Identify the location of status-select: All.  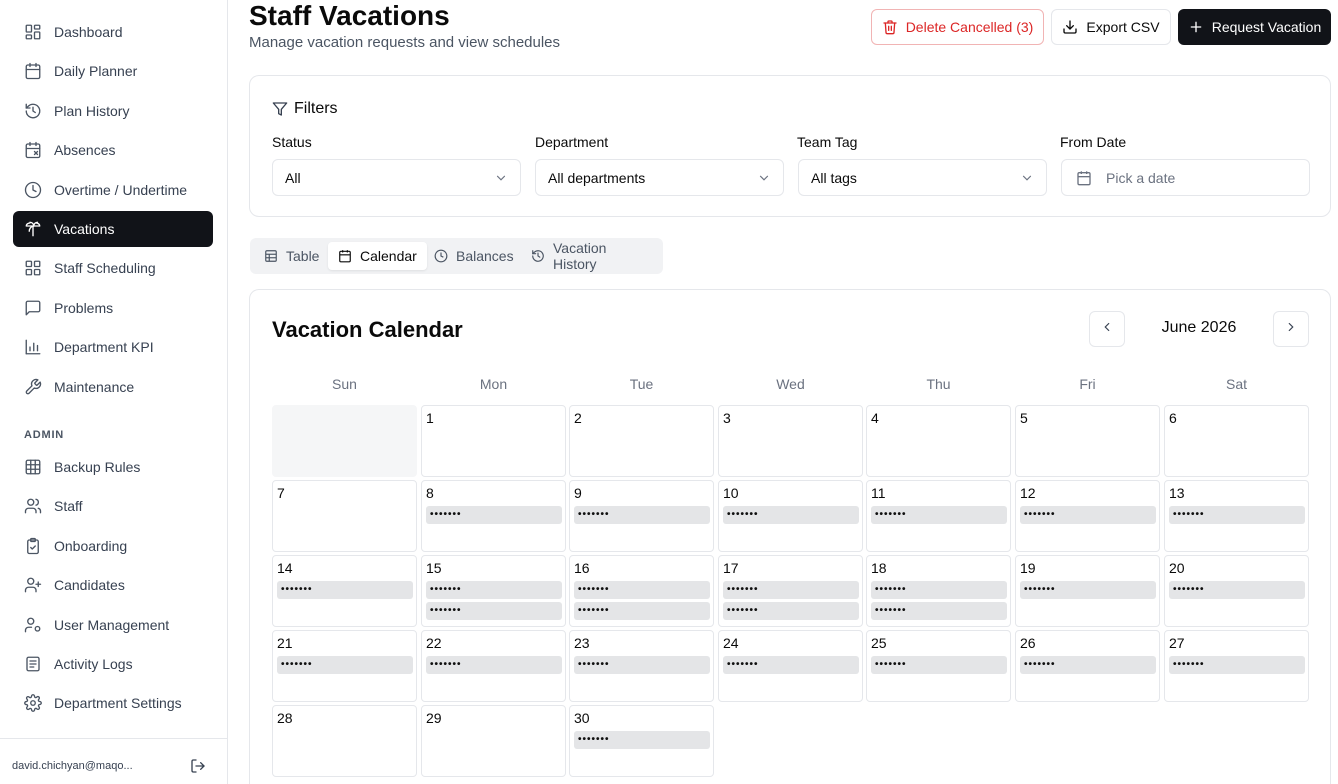
(396, 177).